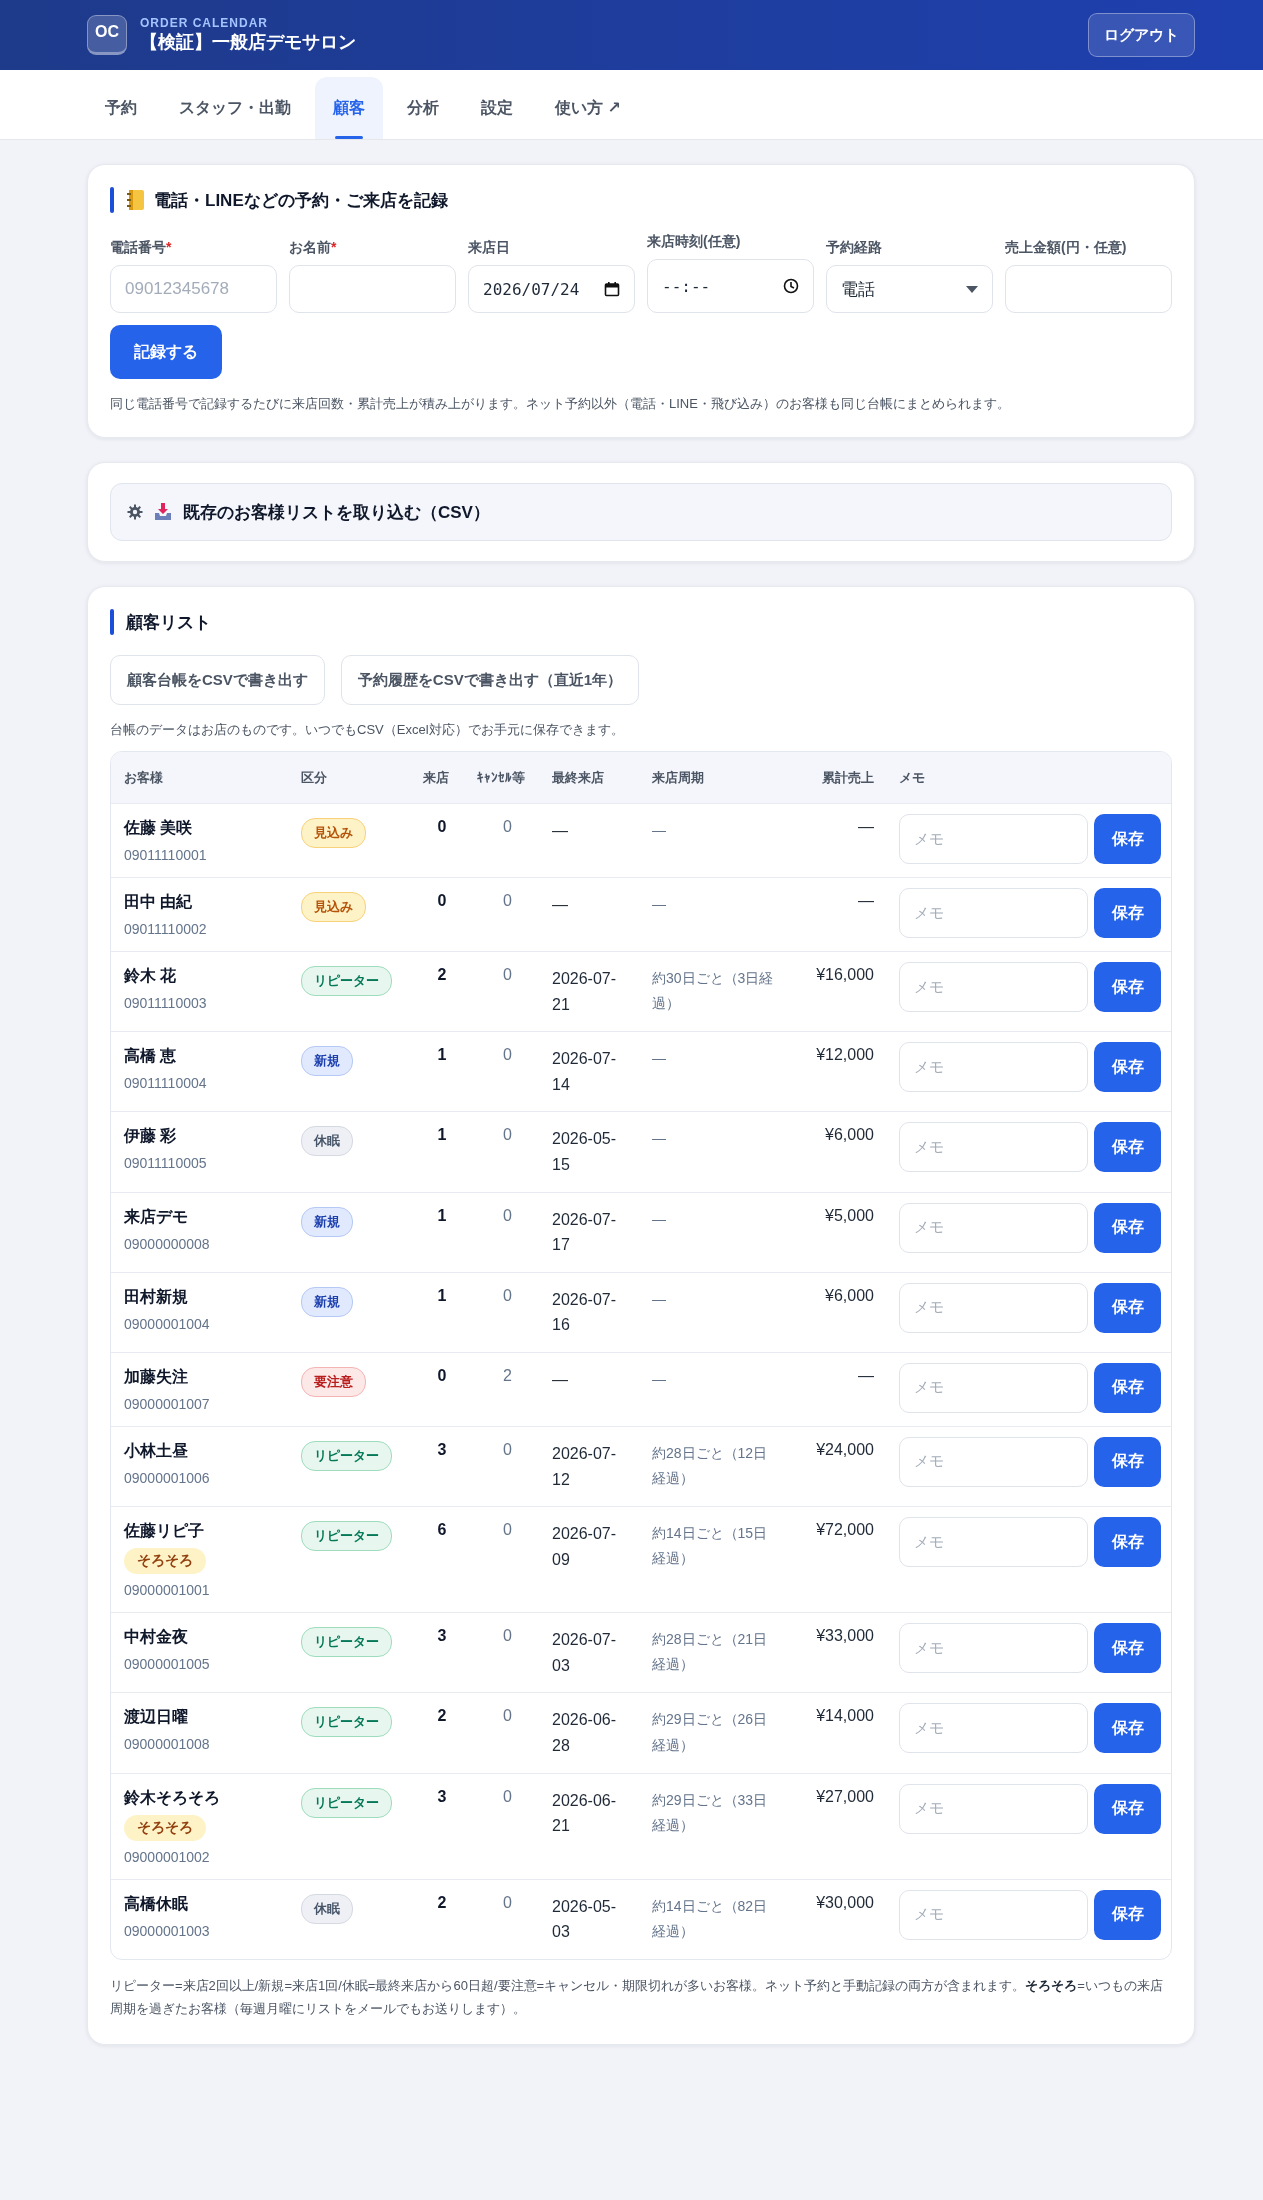 Image resolution: width=1263 pixels, height=2200 pixels. Describe the element at coordinates (866, 901) in the screenshot. I see `total-sales: —` at that location.